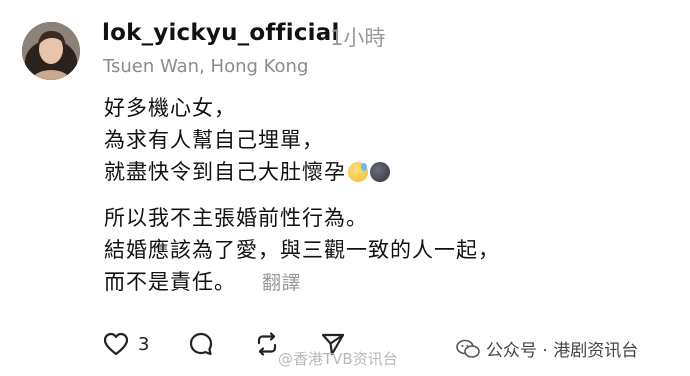 The height and width of the screenshot is (376, 690). I want to click on post-line: 所以我不主張婚前性行為。, so click(236, 218).